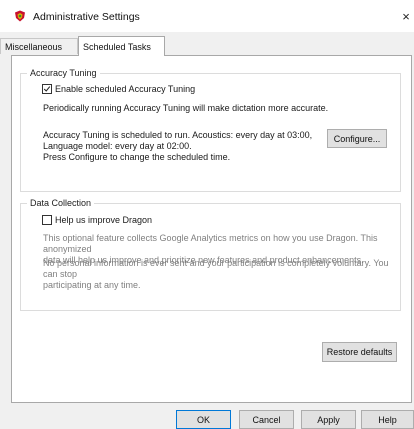  I want to click on enable-accuracy-tuning-label: Enable scheduled Accuracy Tuning, so click(125, 89).